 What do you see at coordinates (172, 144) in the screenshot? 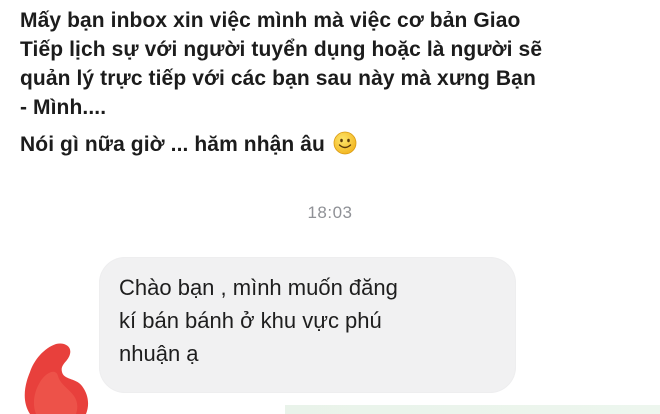
I see `post-comment-text: Nói gì nữa giờ ... hăm nhận âu` at bounding box center [172, 144].